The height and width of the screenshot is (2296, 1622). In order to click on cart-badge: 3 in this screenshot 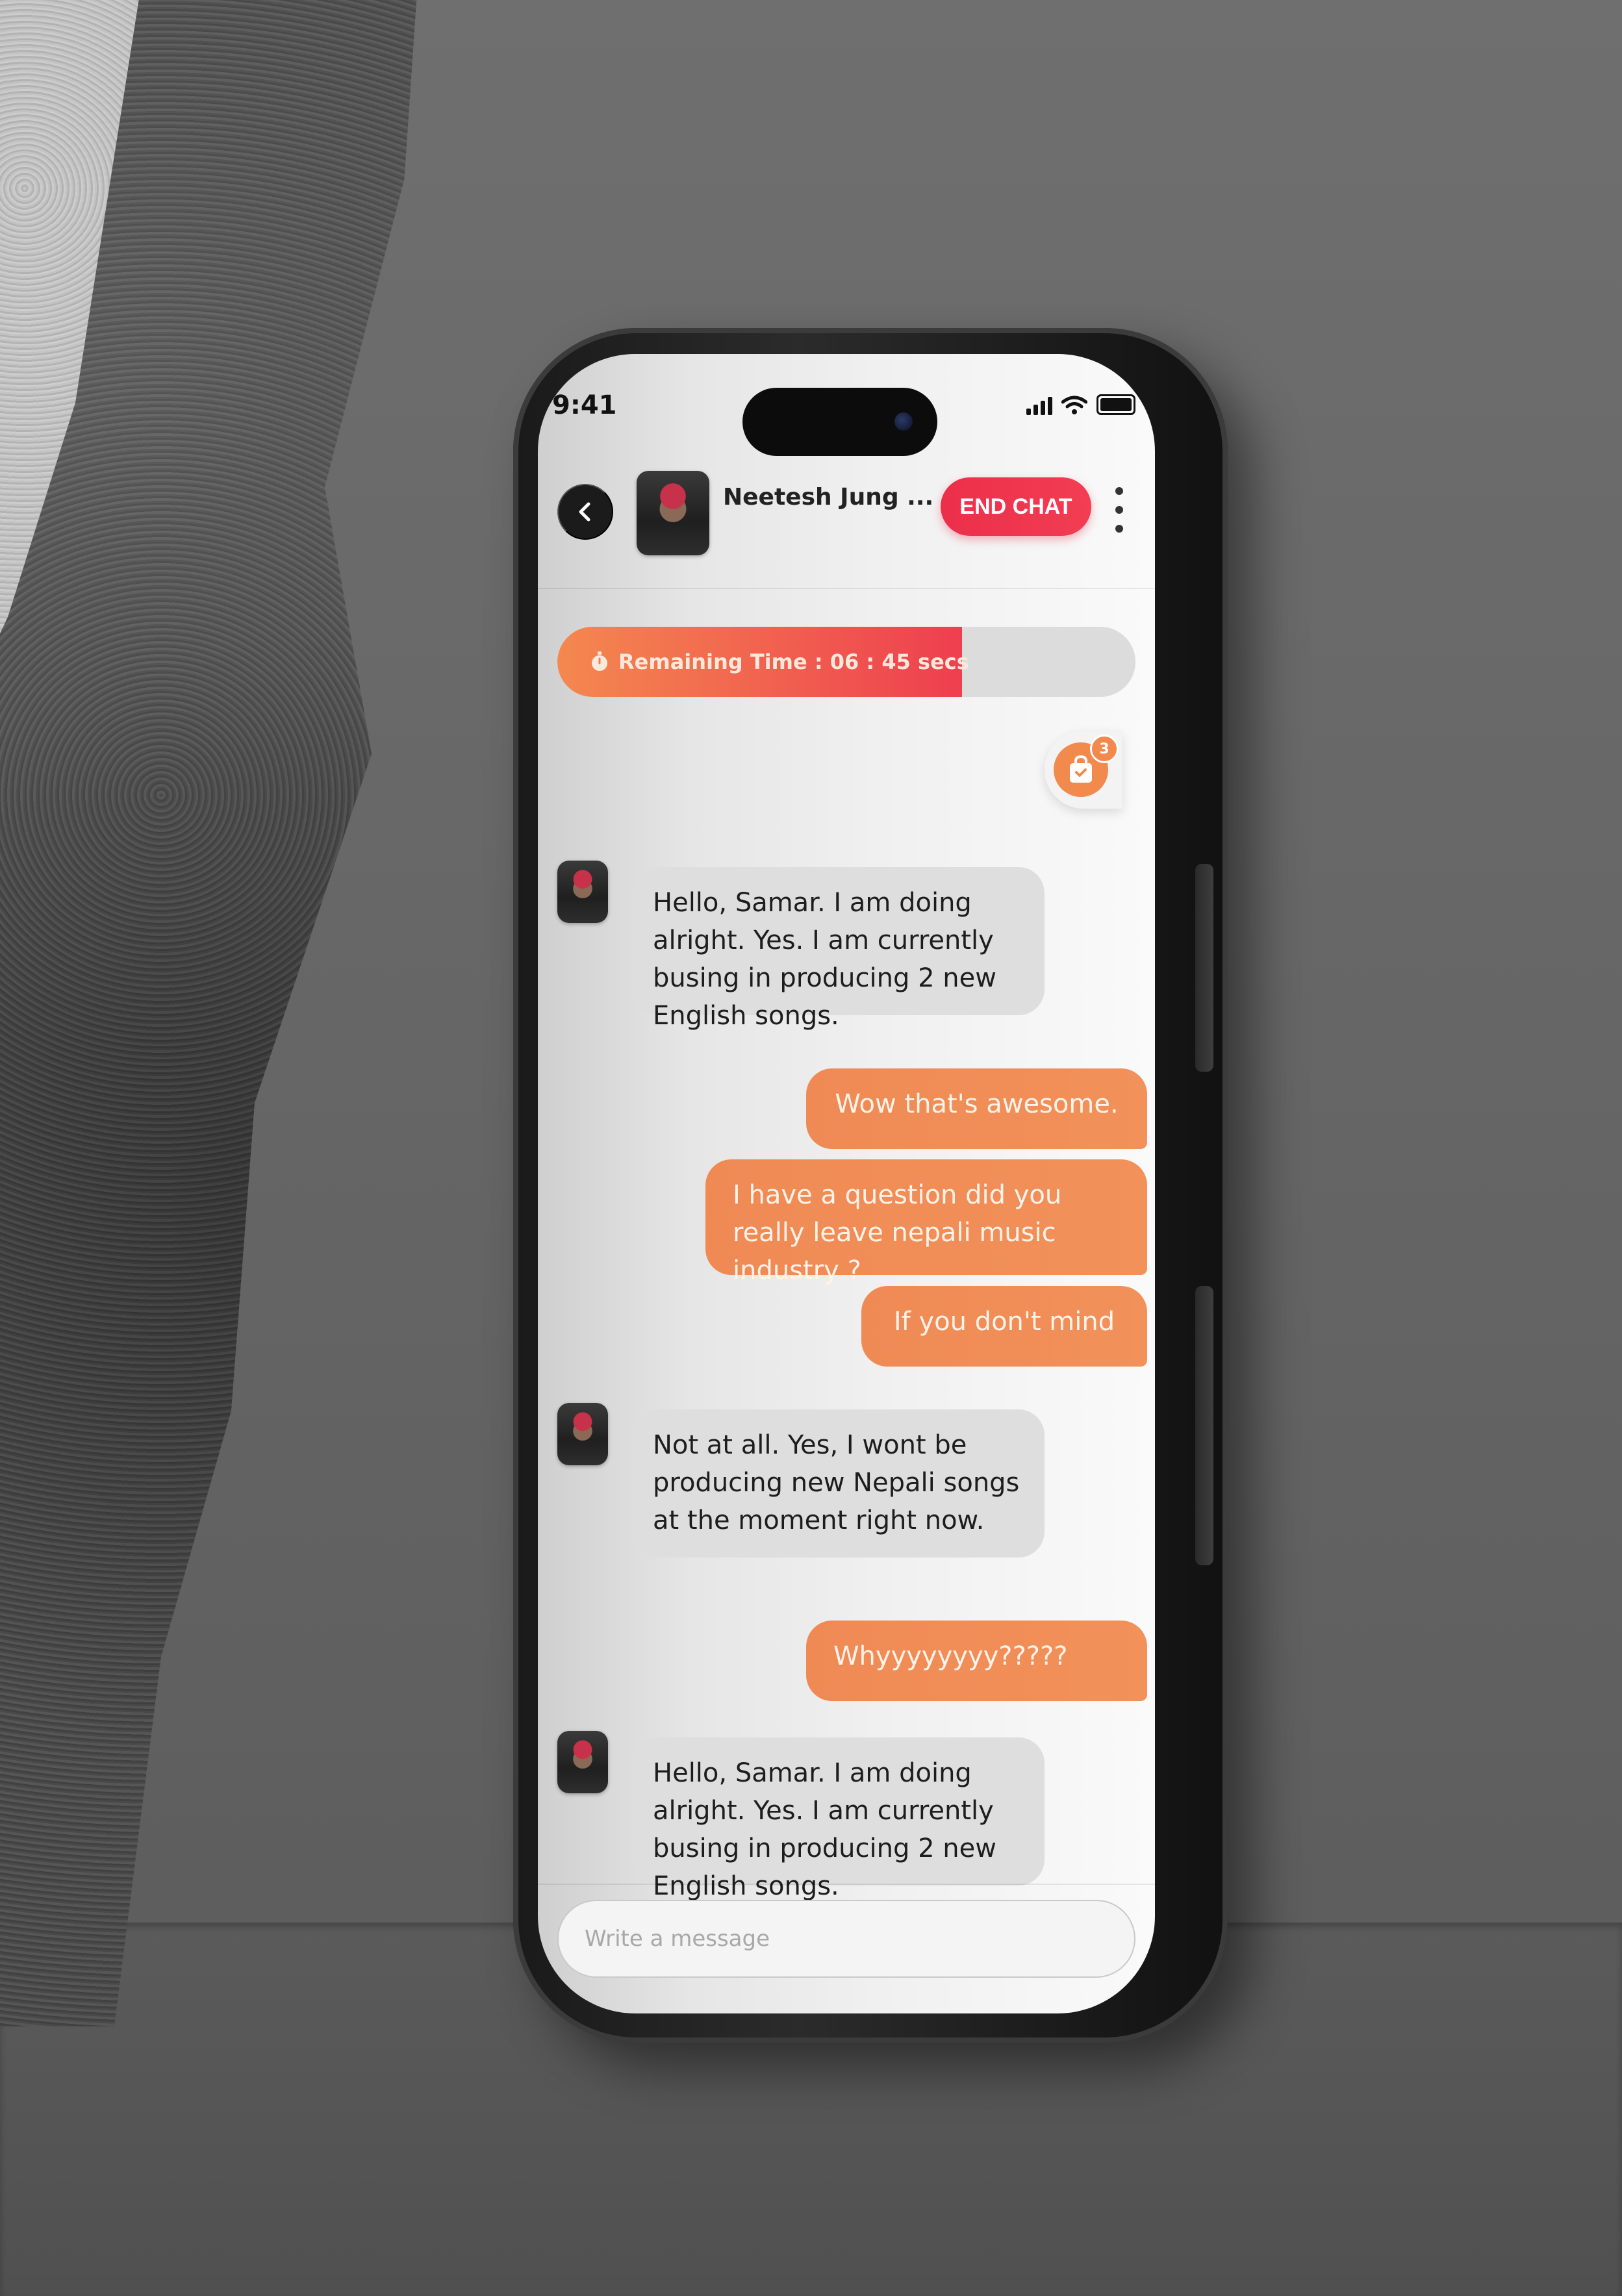, I will do `click(1104, 749)`.